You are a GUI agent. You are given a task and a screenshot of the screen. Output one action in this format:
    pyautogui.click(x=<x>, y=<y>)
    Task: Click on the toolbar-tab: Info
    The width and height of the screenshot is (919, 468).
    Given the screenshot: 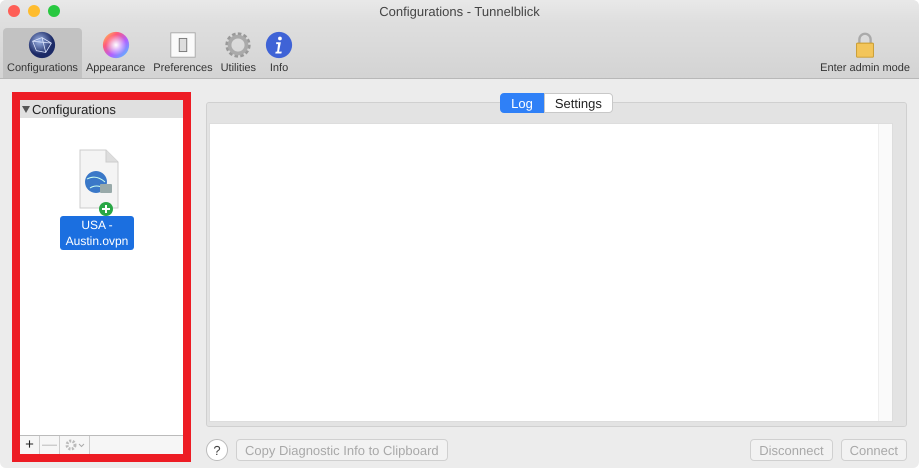 What is the action you would take?
    pyautogui.click(x=279, y=53)
    